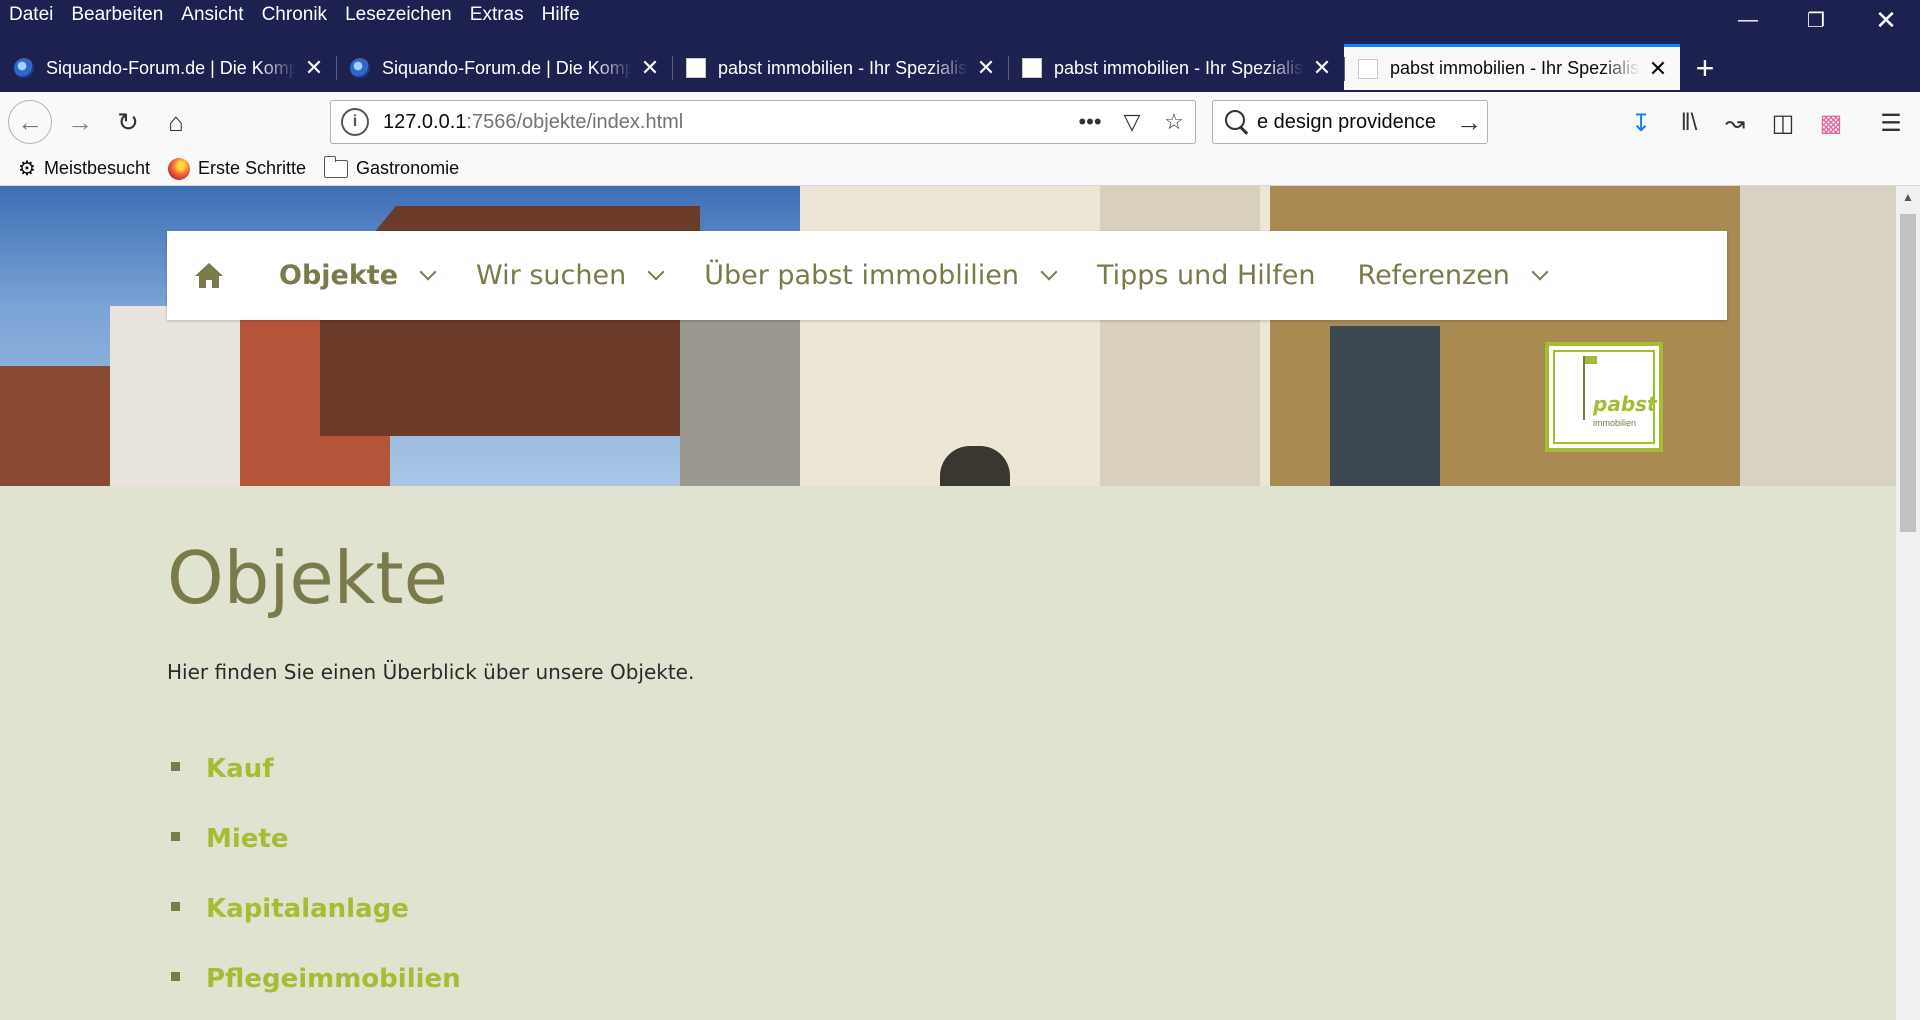  What do you see at coordinates (1818, 336) in the screenshot?
I see `hero-pillar` at bounding box center [1818, 336].